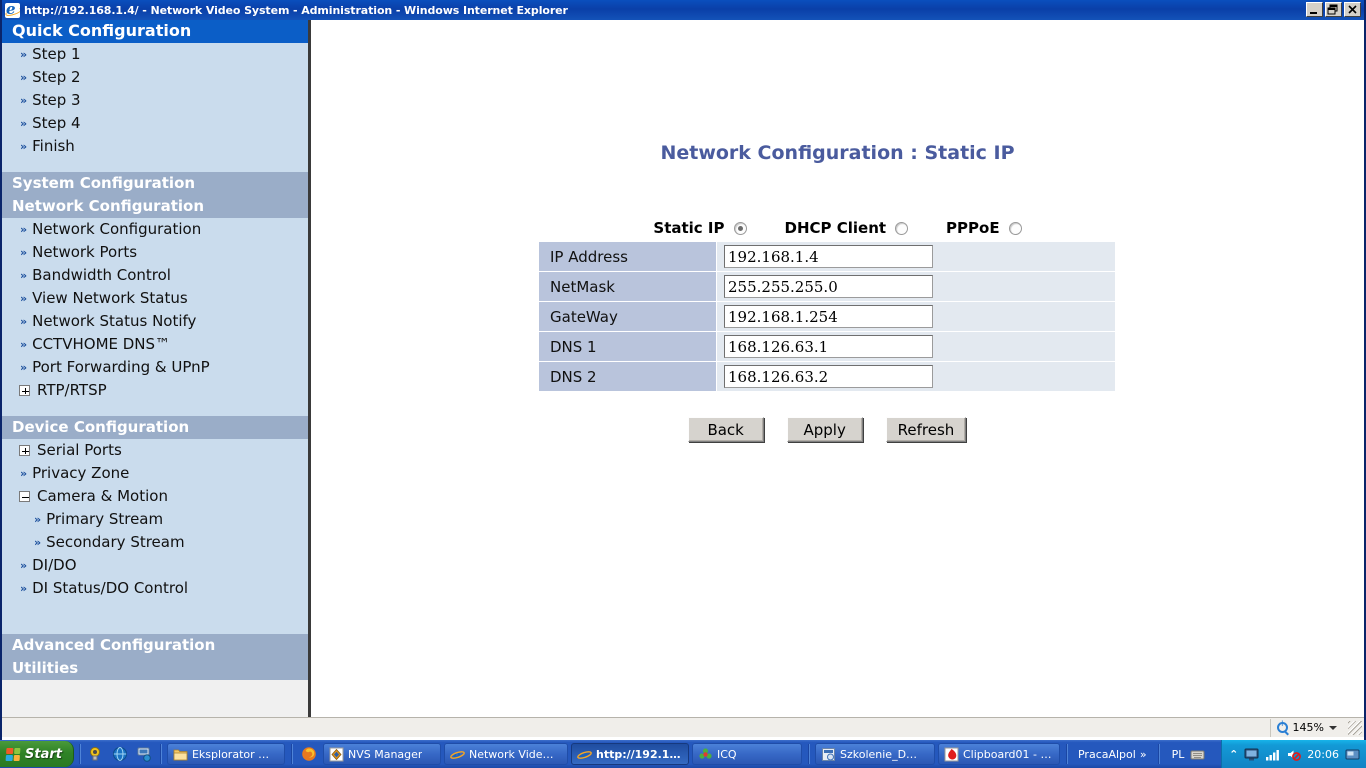 The width and height of the screenshot is (1366, 768). What do you see at coordinates (627, 346) in the screenshot?
I see `field-label-dns-1: DNS 1` at bounding box center [627, 346].